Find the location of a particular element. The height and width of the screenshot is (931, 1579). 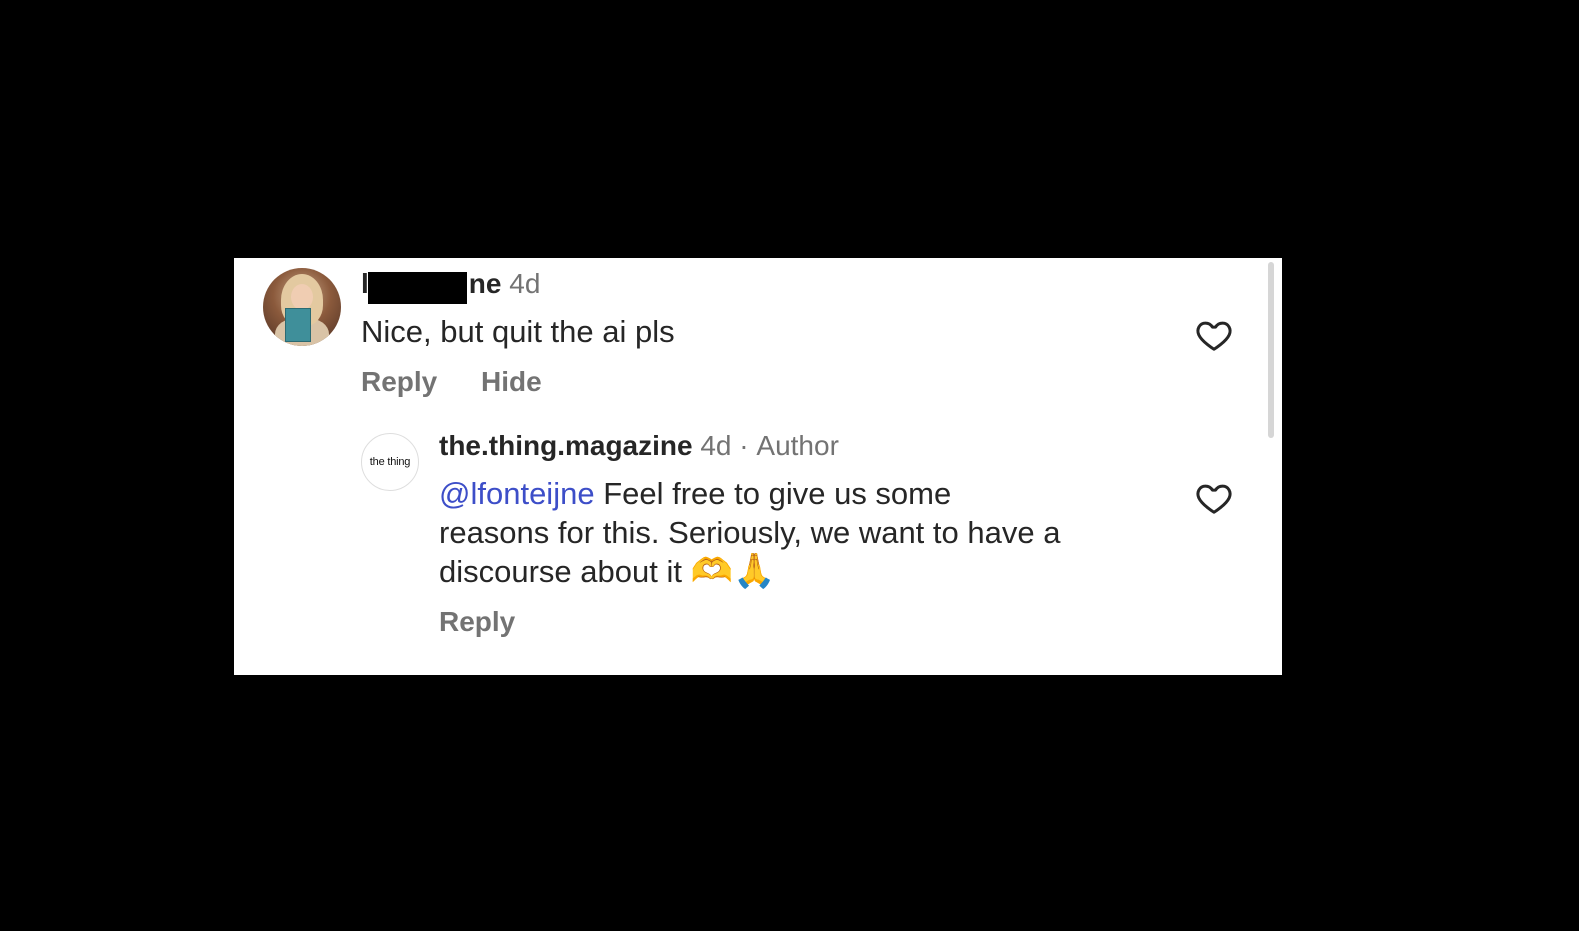

folded-hands-emoji: 🙏 is located at coordinates (754, 571).